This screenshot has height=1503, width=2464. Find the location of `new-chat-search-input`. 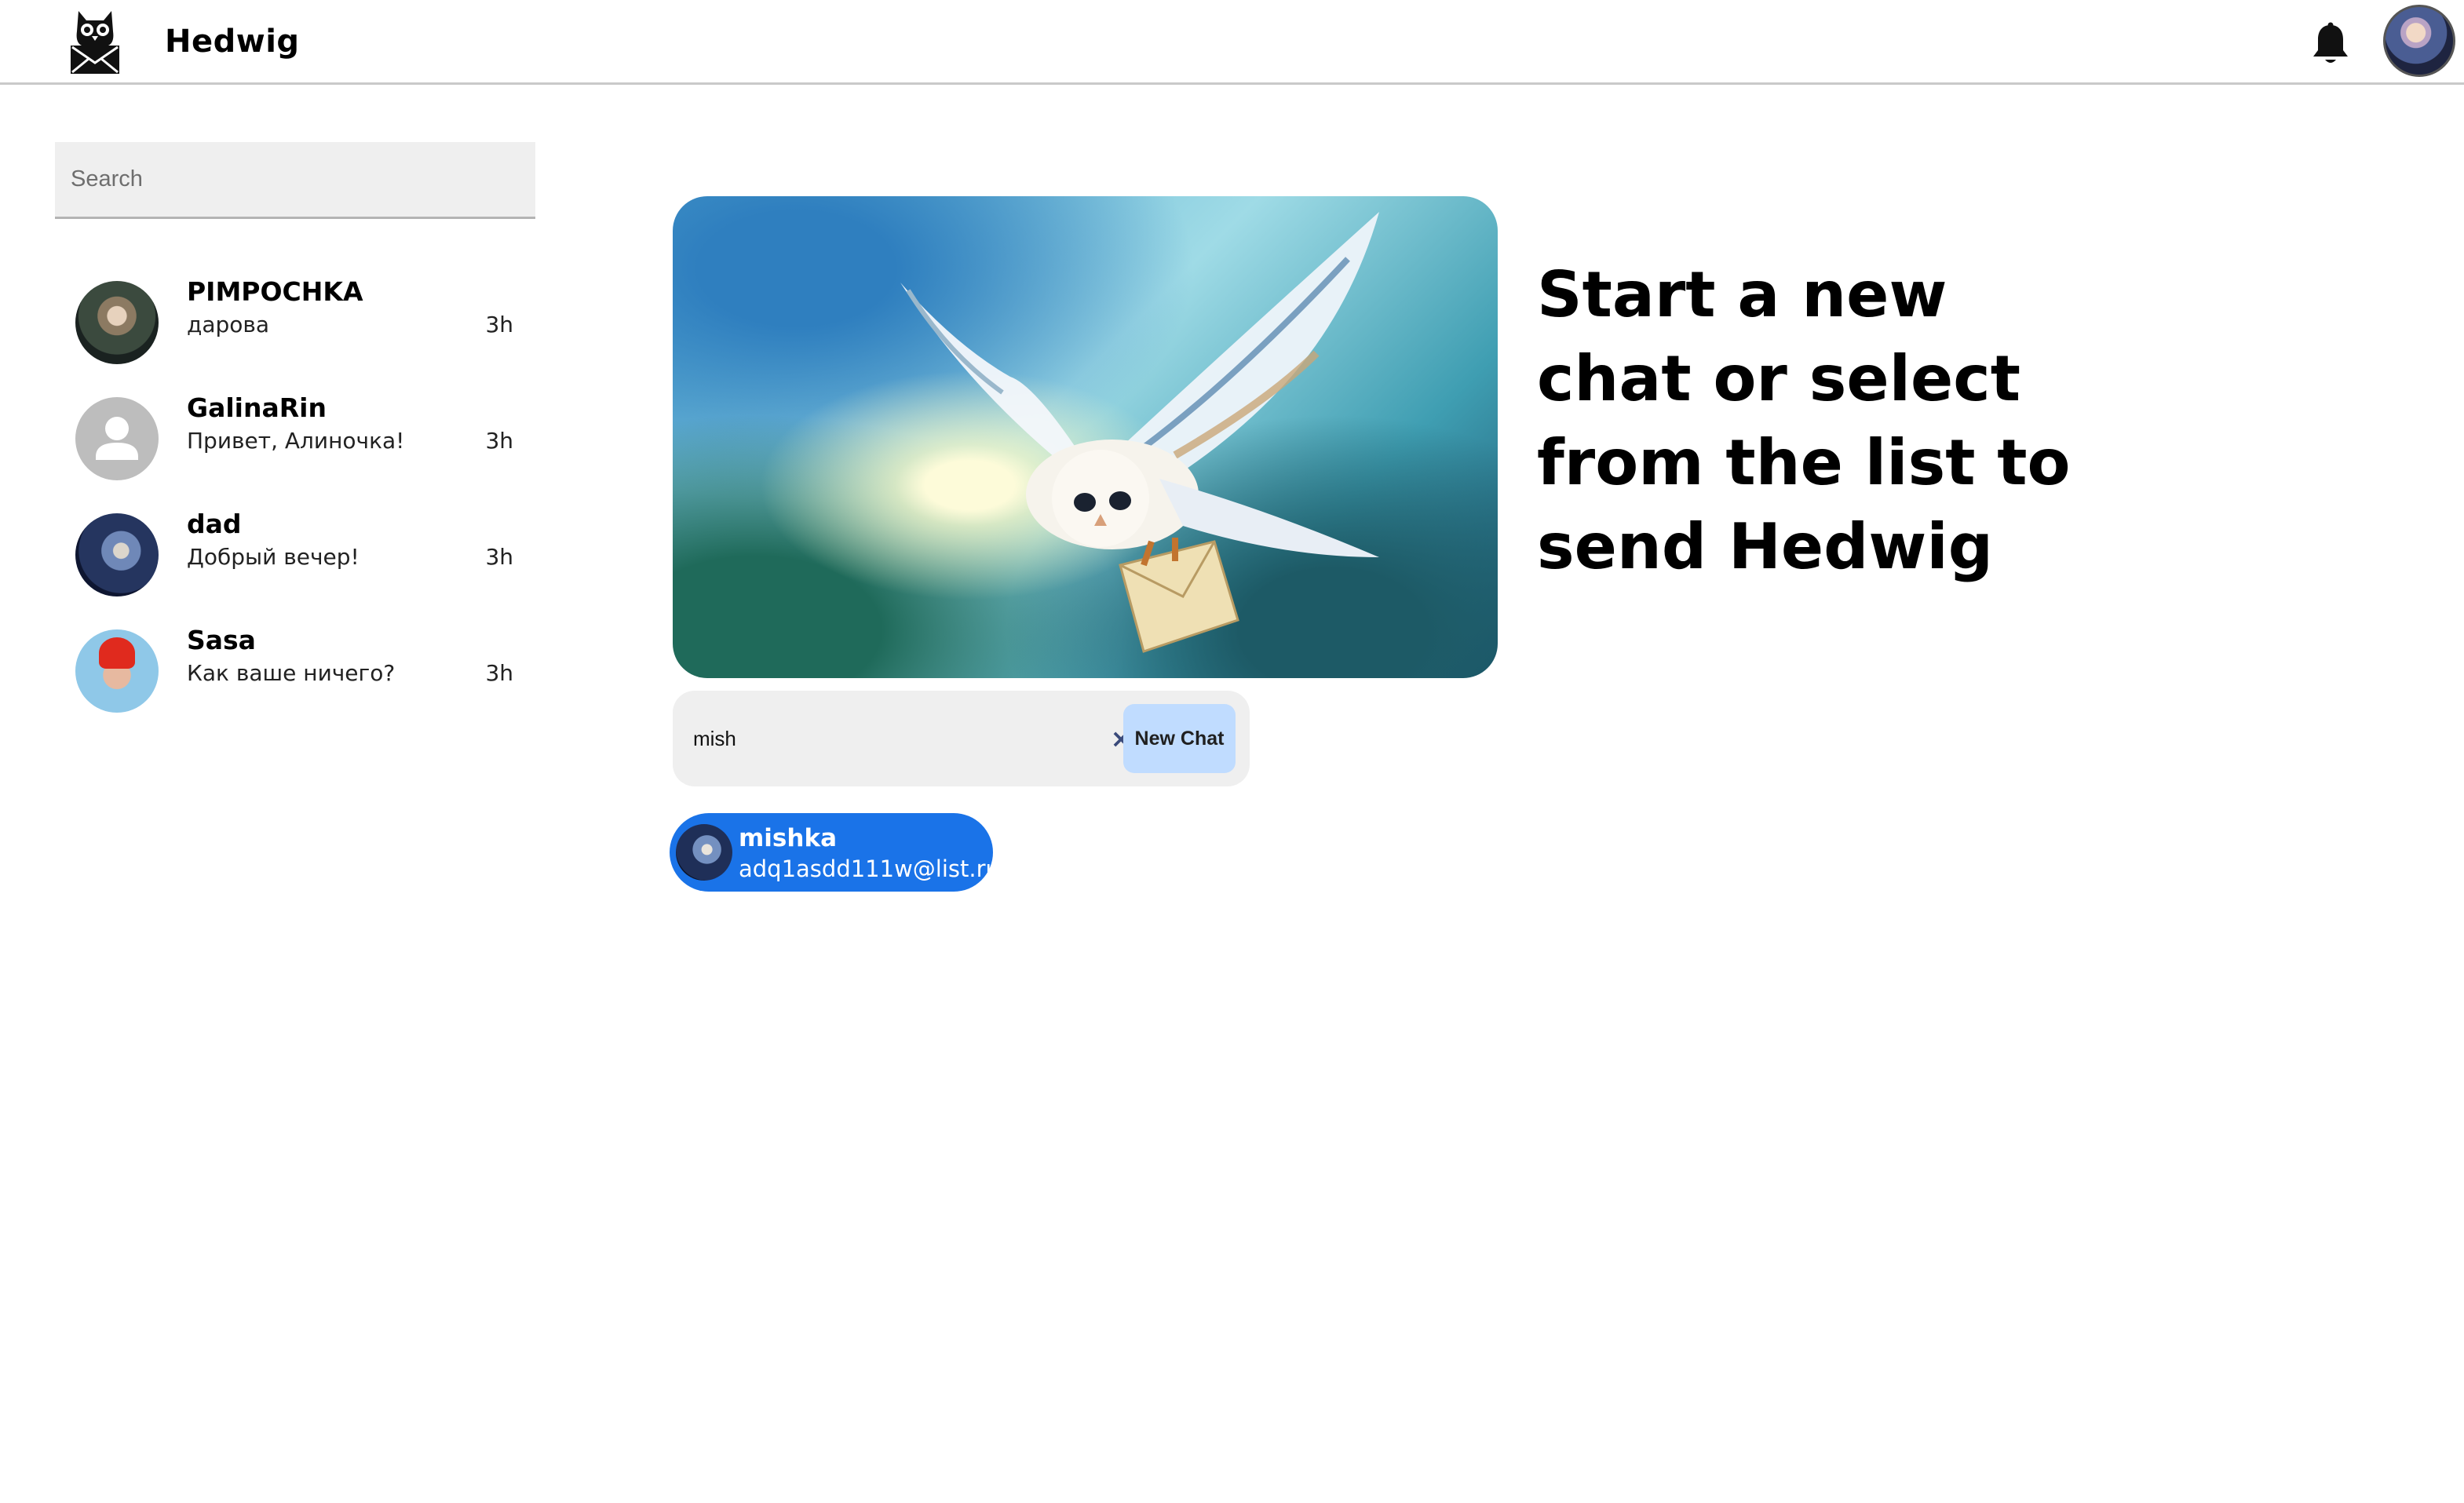

new-chat-search-input is located at coordinates (896, 739).